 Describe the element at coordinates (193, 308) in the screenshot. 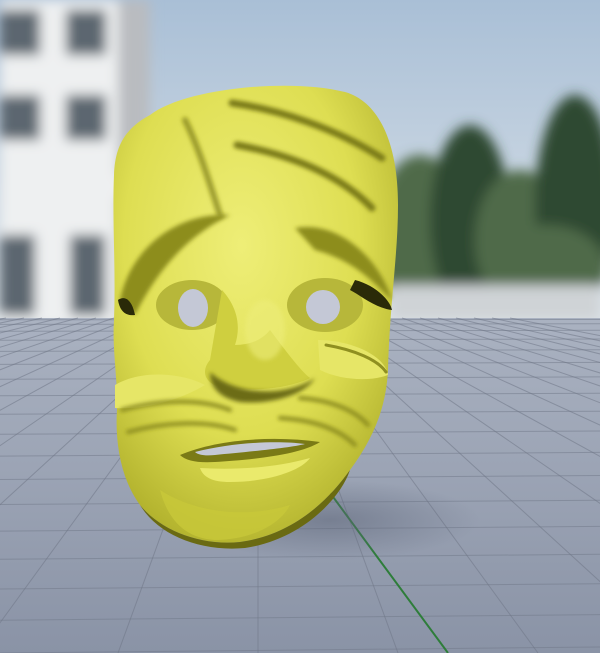

I see `left-eye-hole` at that location.